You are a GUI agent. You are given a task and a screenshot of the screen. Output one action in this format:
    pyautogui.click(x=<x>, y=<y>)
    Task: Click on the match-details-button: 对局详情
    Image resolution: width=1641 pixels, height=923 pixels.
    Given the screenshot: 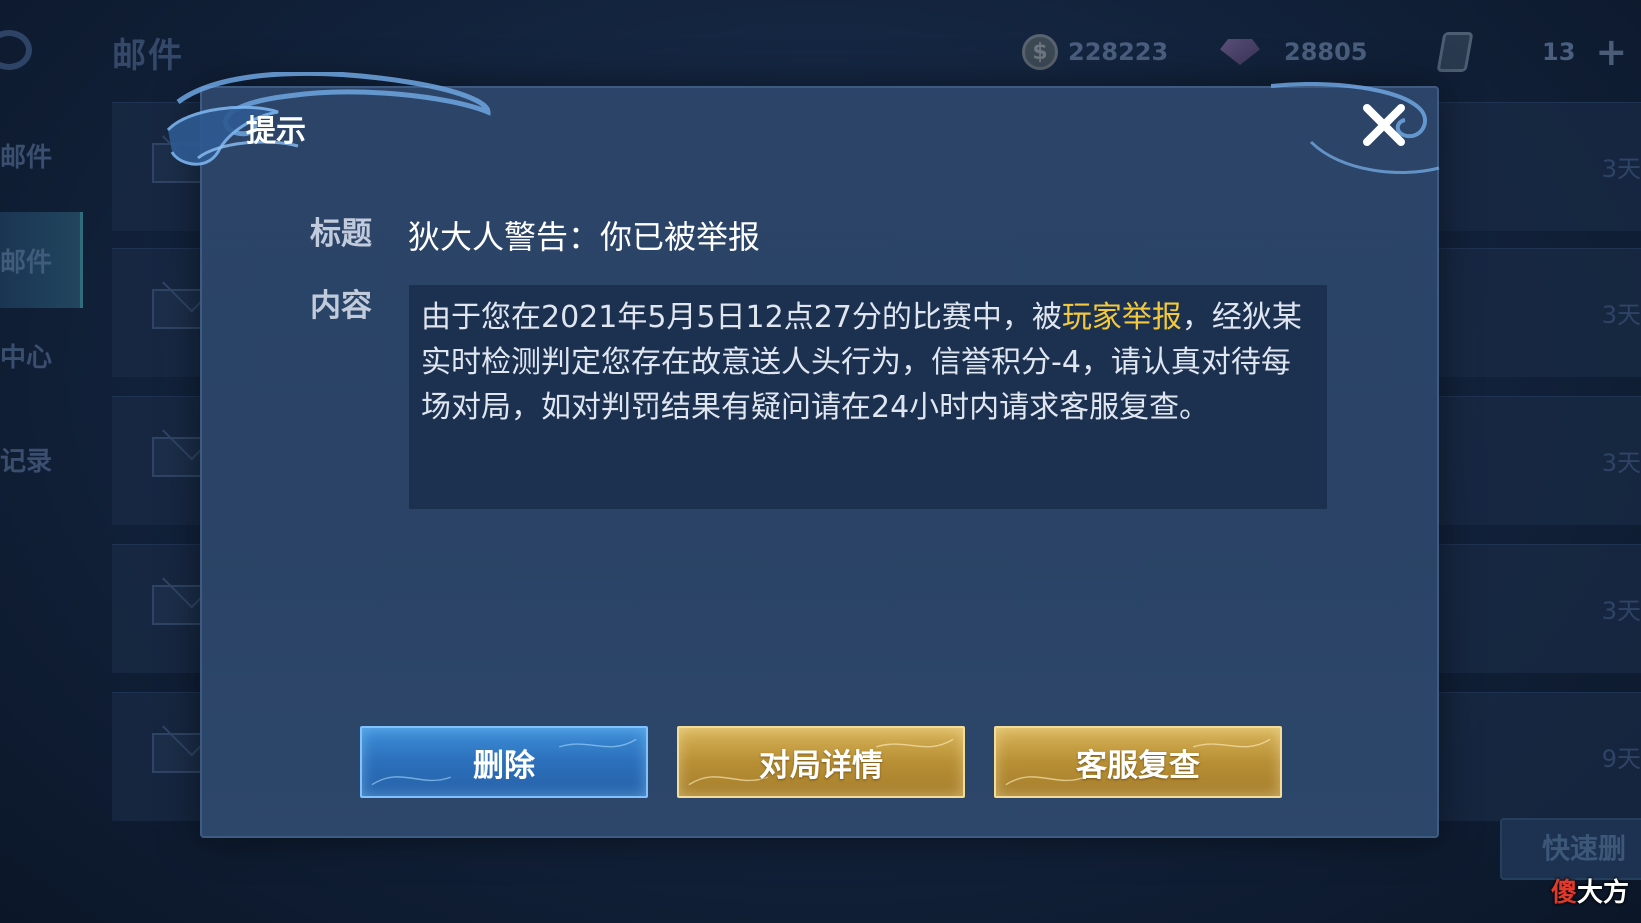 What is the action you would take?
    pyautogui.click(x=821, y=762)
    